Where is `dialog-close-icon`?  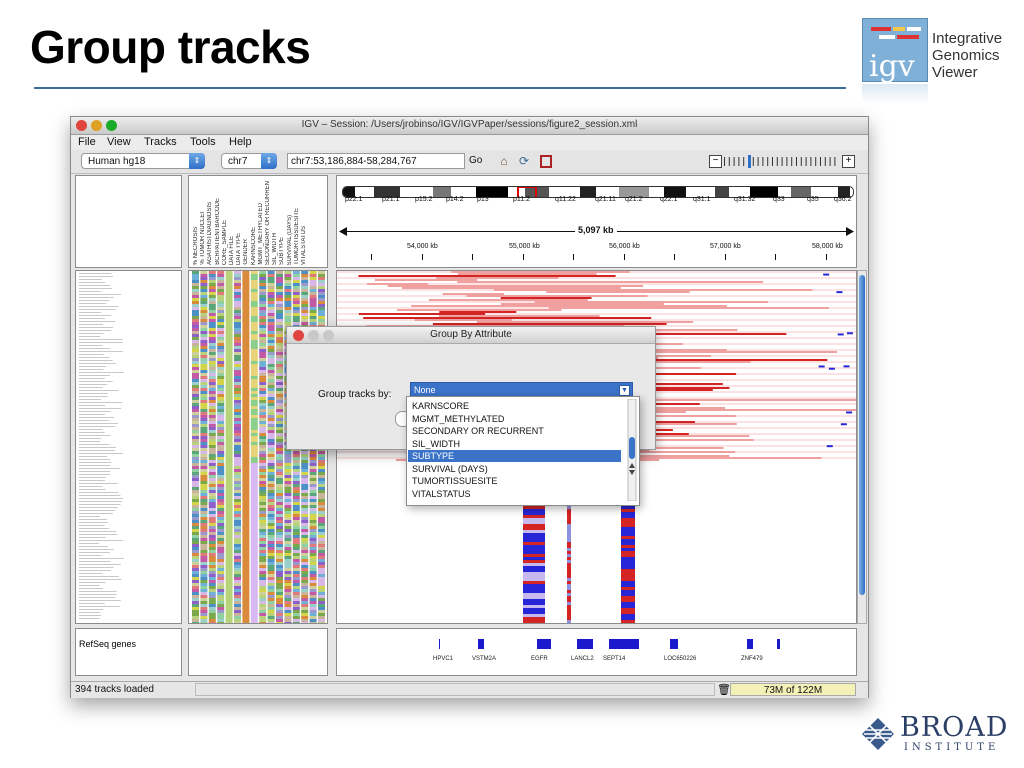
dialog-close-icon is located at coordinates (298, 335).